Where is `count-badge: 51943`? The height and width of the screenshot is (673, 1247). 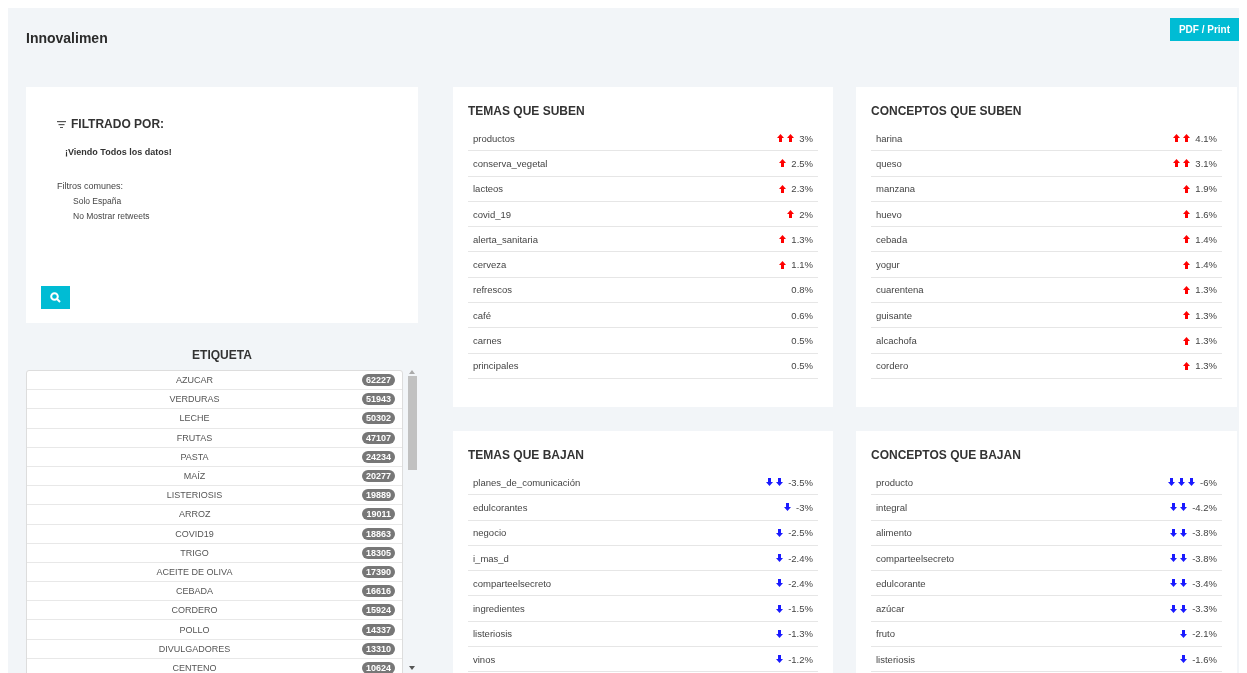
count-badge: 51943 is located at coordinates (378, 399).